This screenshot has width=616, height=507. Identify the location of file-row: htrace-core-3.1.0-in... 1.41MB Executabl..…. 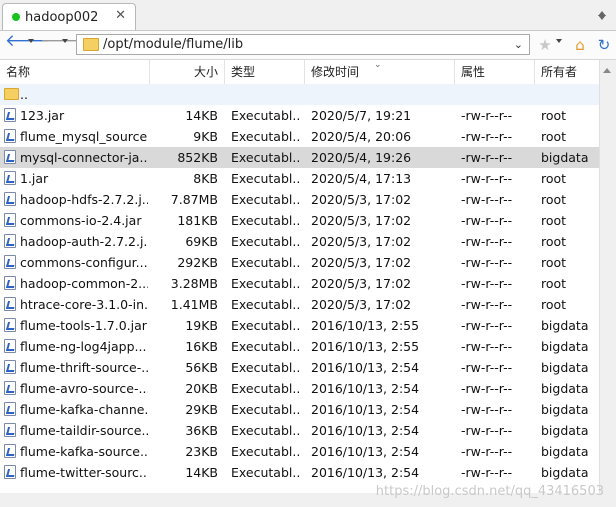
(300, 304).